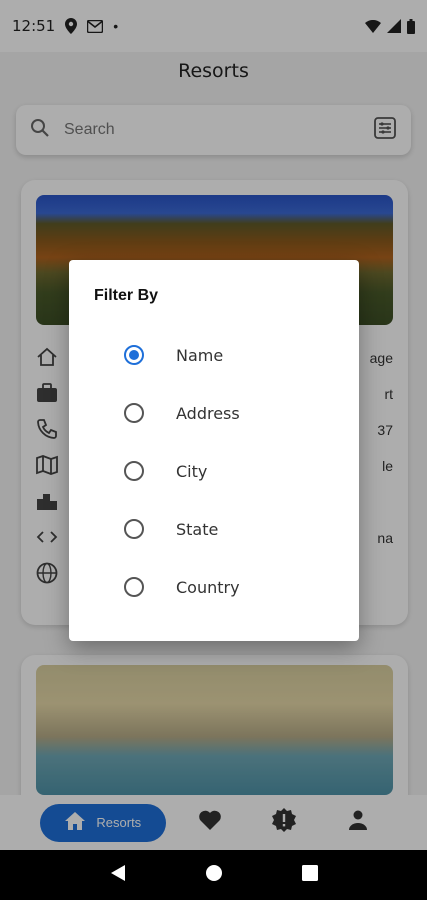 The height and width of the screenshot is (900, 427). Describe the element at coordinates (208, 587) in the screenshot. I see `option-label: Country` at that location.